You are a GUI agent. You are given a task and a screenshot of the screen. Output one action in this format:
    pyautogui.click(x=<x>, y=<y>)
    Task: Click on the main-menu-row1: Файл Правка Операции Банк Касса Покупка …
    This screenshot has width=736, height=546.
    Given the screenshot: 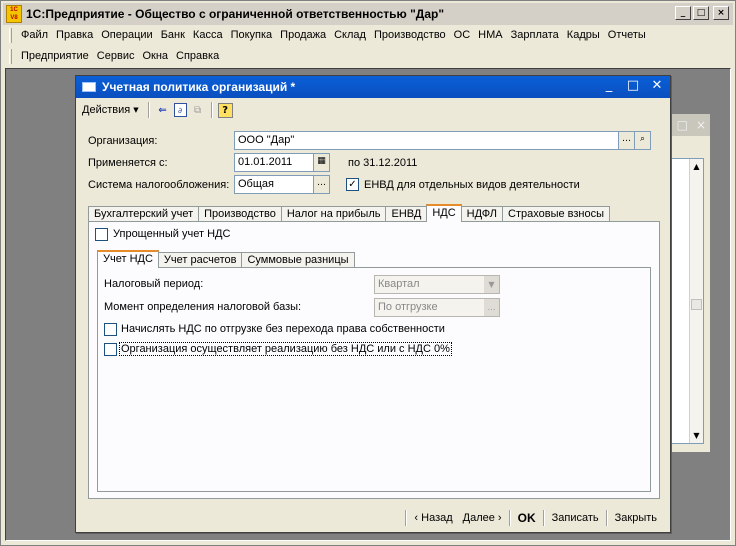 What is the action you would take?
    pyautogui.click(x=368, y=35)
    